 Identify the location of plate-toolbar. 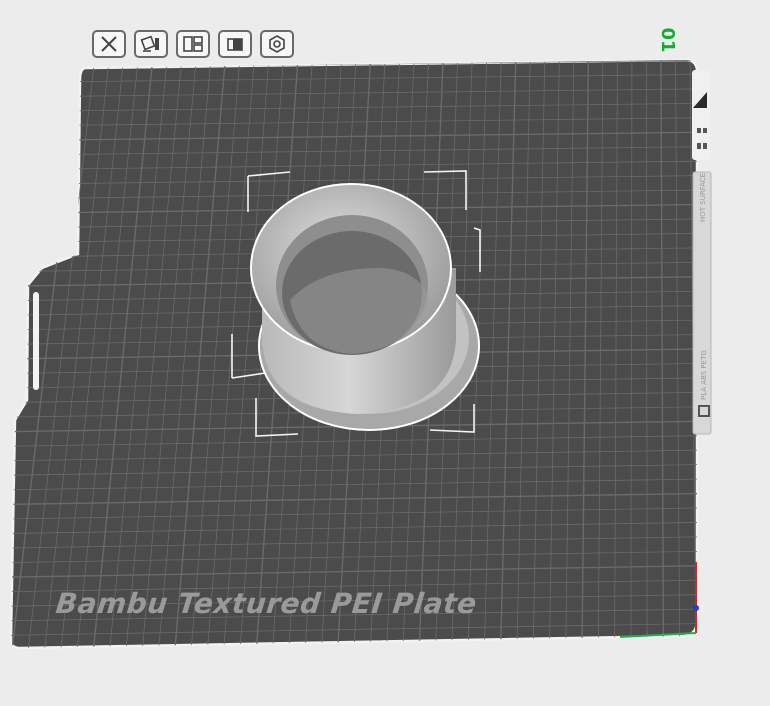
(193, 46).